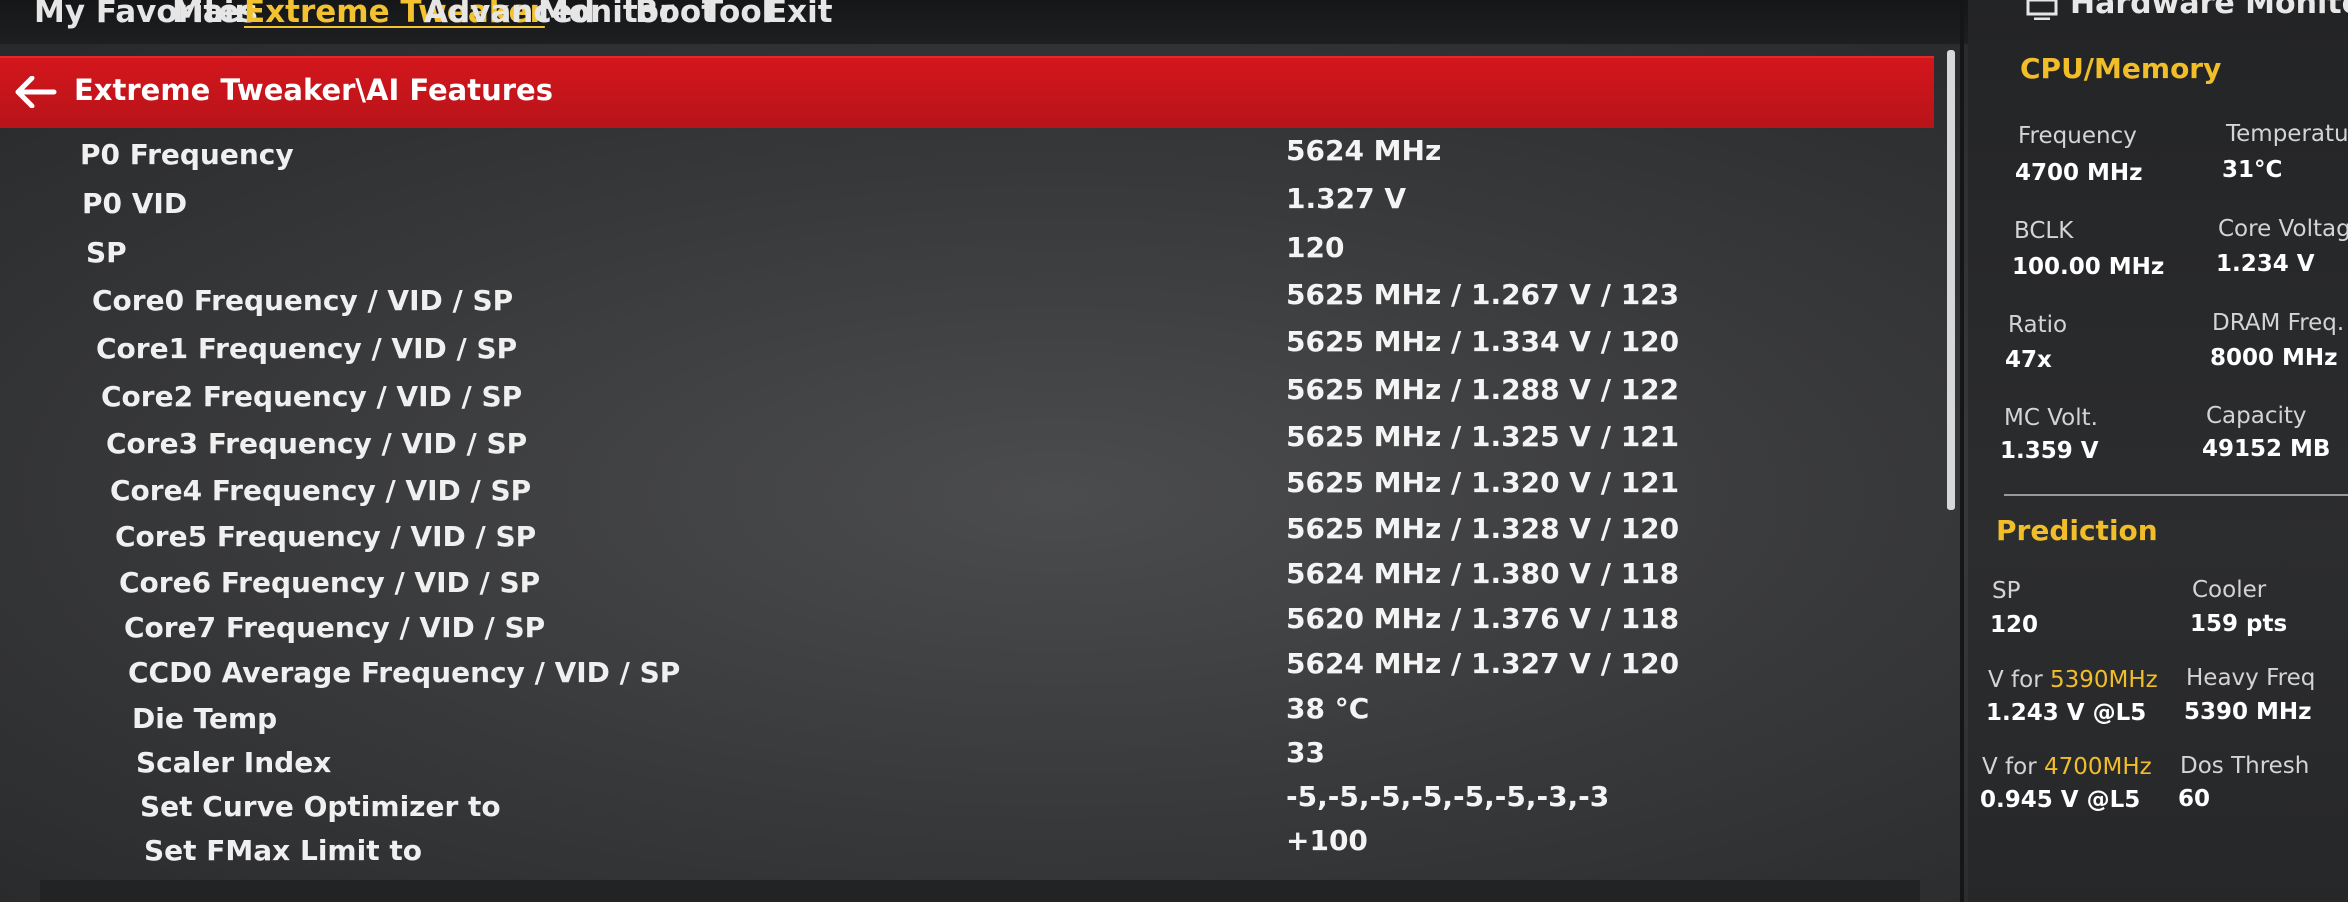 The width and height of the screenshot is (2348, 902). I want to click on hw-core-voltage-label: Core Voltage, so click(2283, 229).